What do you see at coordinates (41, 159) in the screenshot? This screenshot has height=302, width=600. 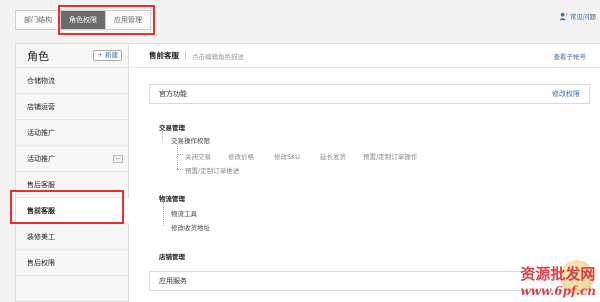 I see `sidebar-item-label: 活动推广` at bounding box center [41, 159].